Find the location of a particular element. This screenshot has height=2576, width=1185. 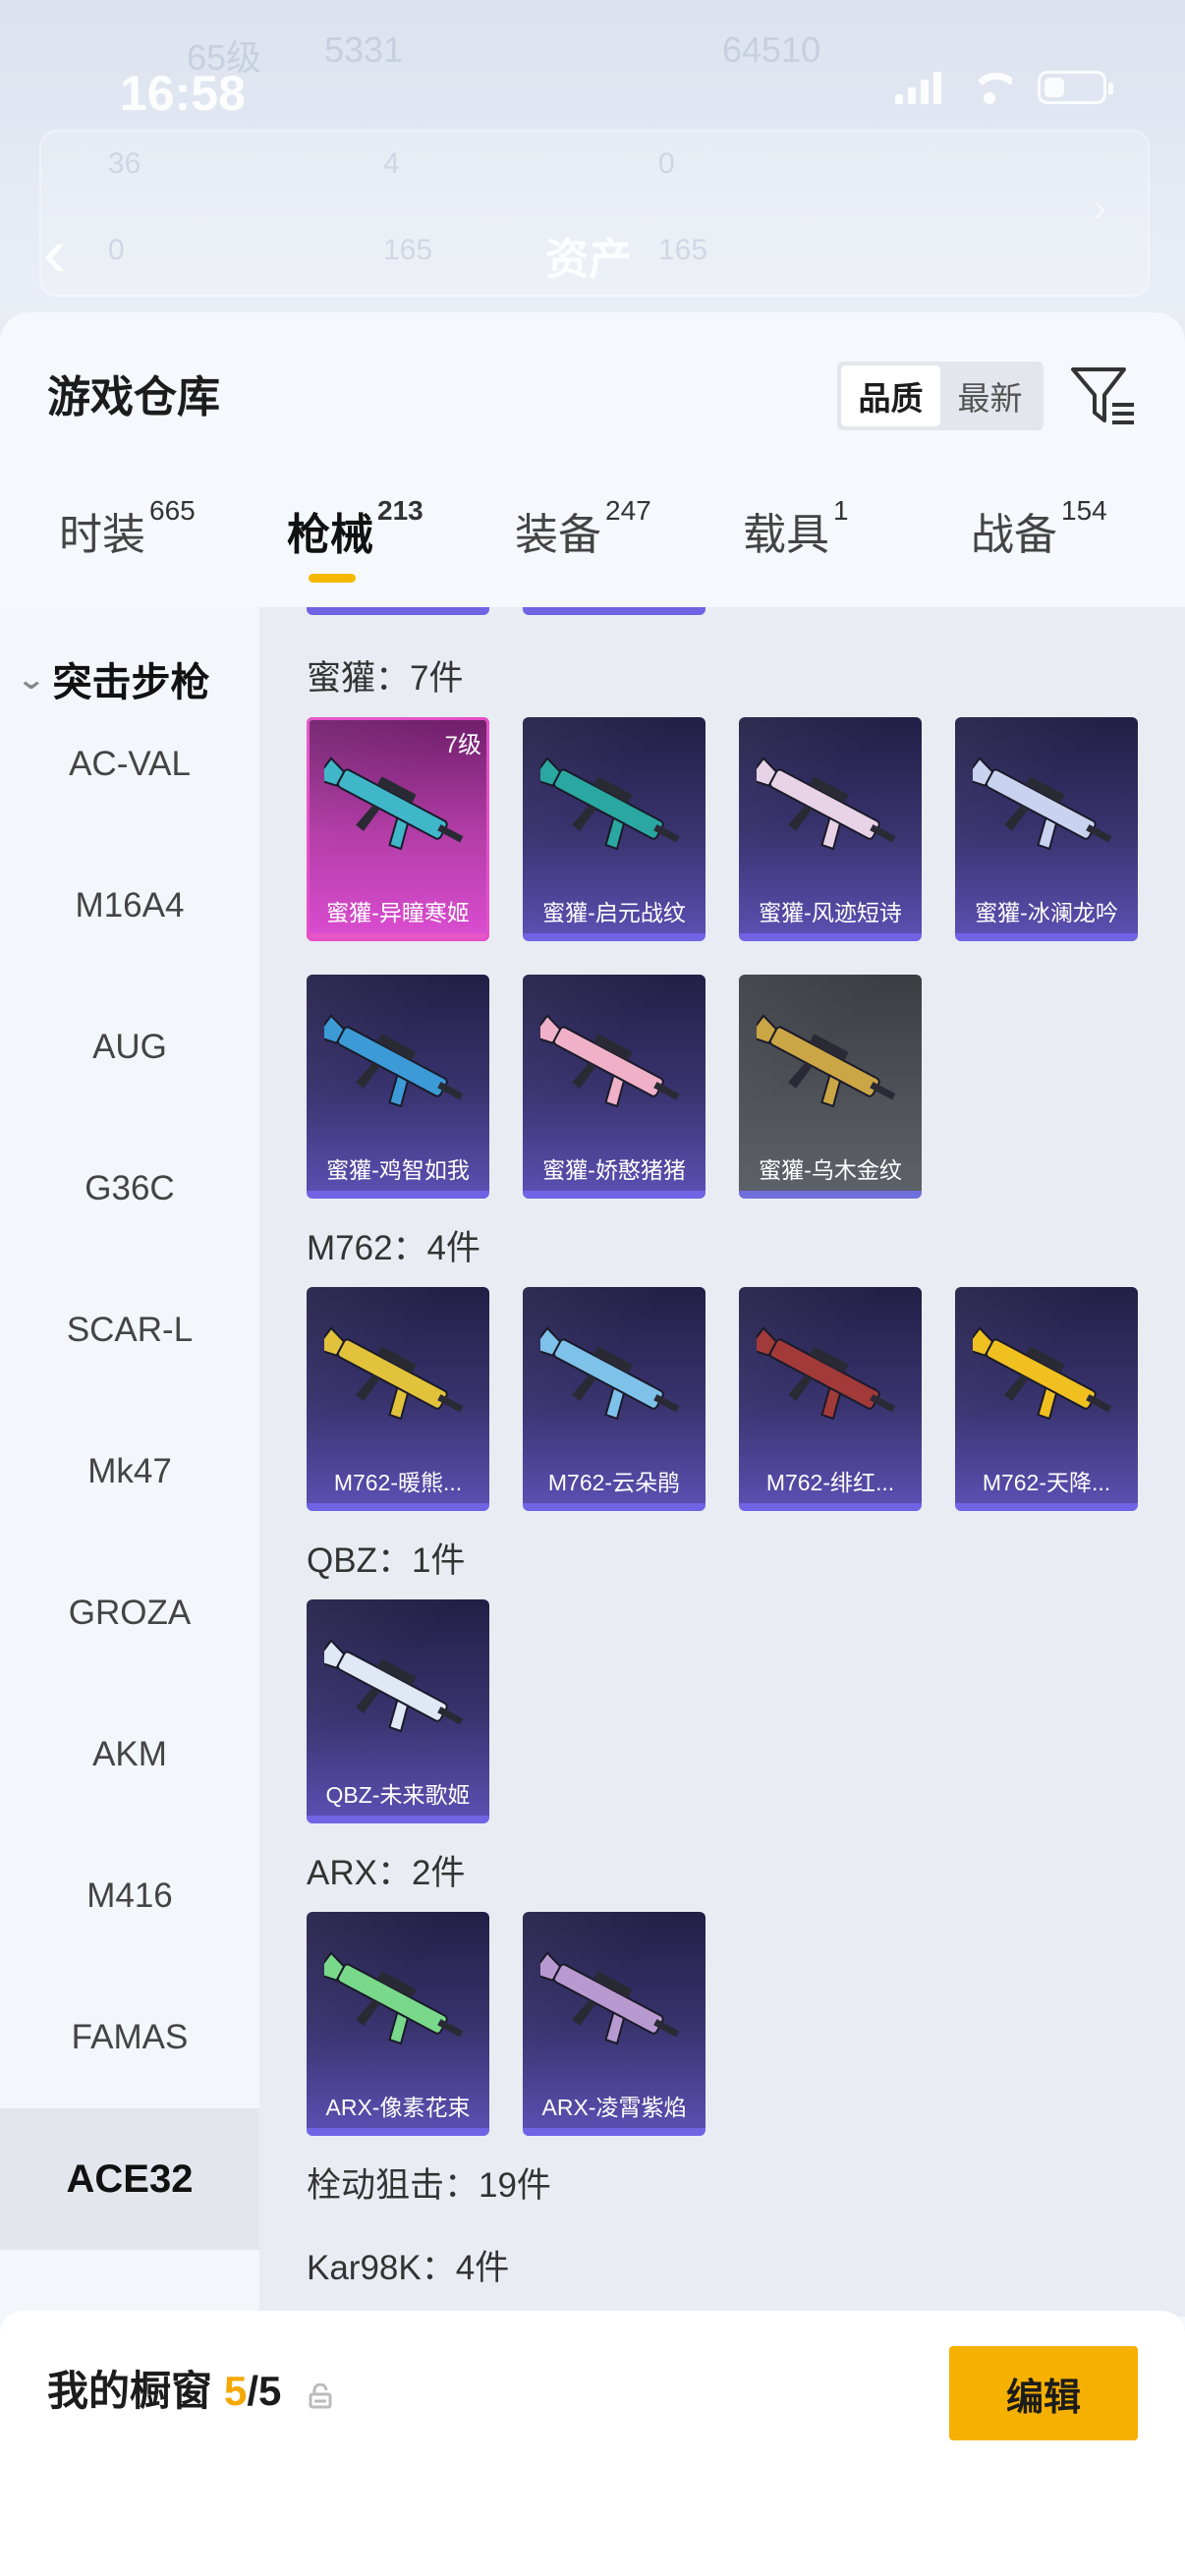

showcase-title: 我的橱窗 5 /5 is located at coordinates (190, 2388).